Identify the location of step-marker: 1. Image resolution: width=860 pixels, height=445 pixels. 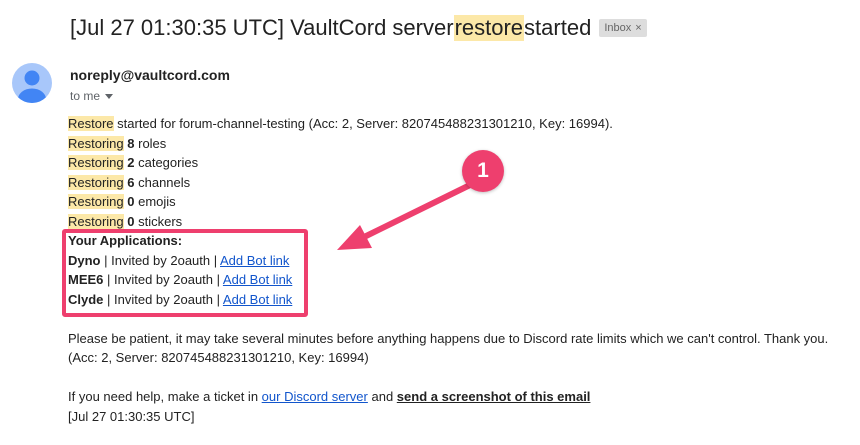
(483, 171).